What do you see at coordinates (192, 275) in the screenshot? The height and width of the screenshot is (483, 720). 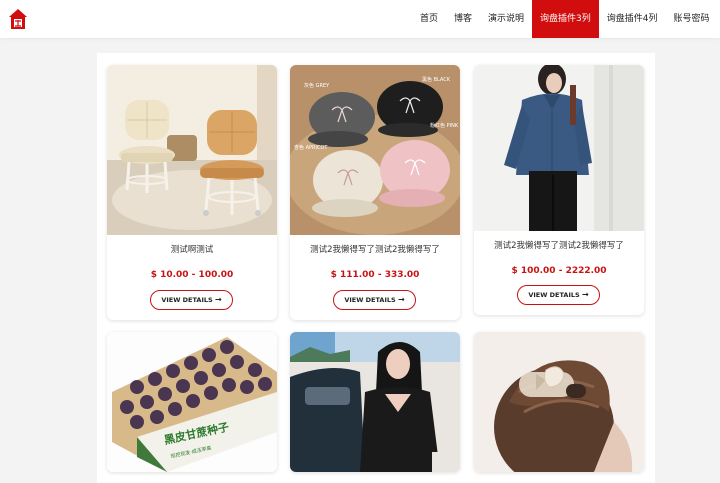 I see `product-price: $ 10.00 - 100.00` at bounding box center [192, 275].